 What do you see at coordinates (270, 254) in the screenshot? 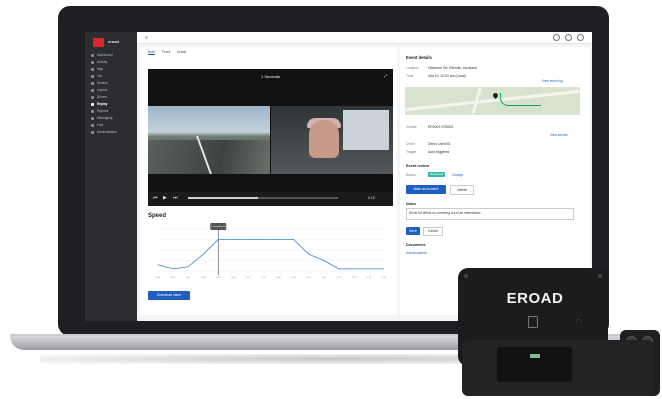
I see `speed-series-line` at bounding box center [270, 254].